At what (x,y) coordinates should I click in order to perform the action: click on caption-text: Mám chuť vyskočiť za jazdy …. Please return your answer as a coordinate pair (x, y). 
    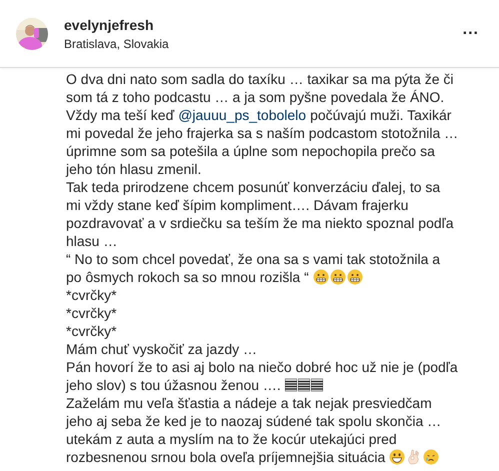
    Looking at the image, I should click on (161, 349).